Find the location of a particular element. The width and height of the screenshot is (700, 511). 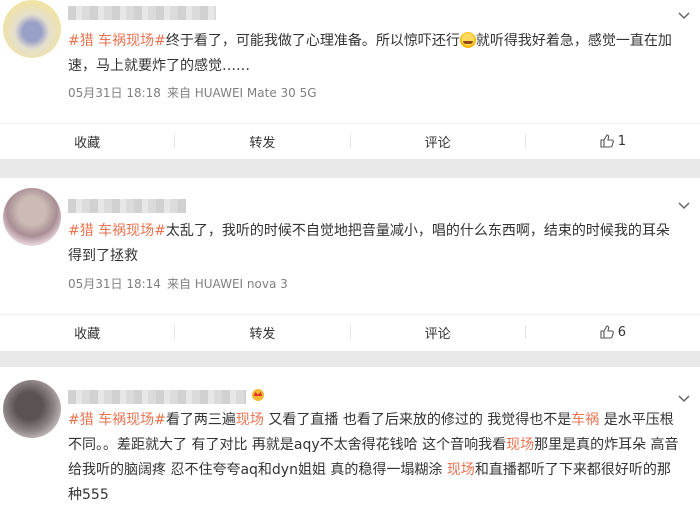

keyword-highlight: 车祸 is located at coordinates (585, 420).